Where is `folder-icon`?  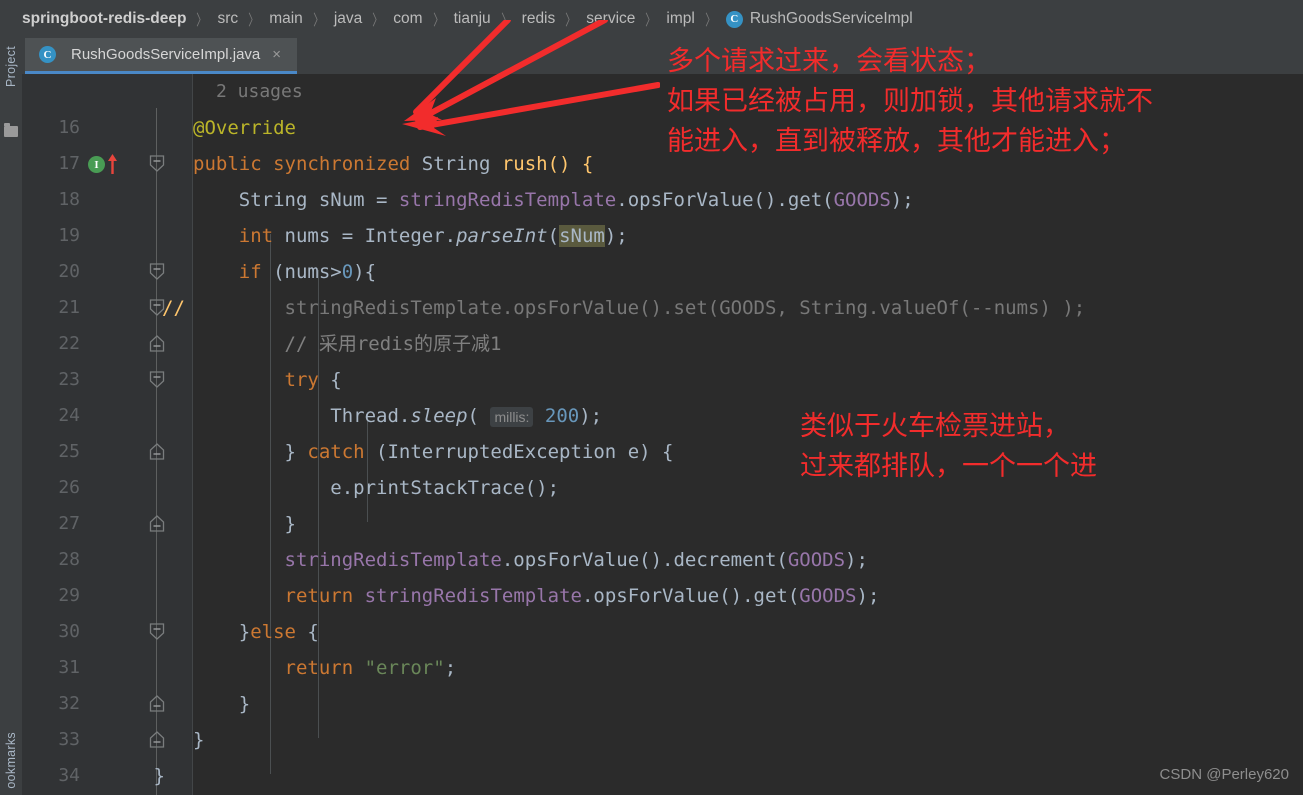 folder-icon is located at coordinates (11, 130).